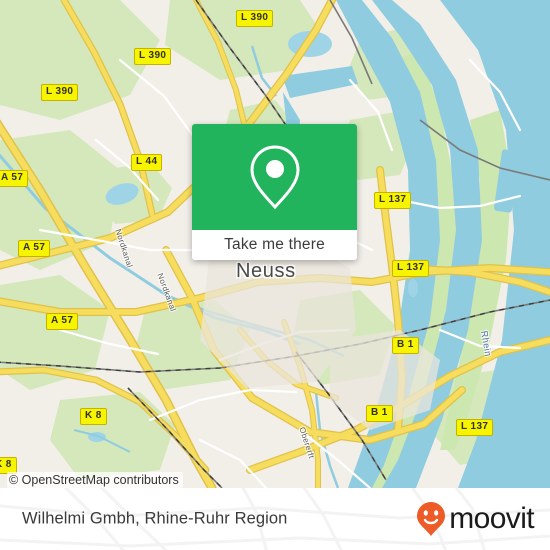 The image size is (550, 550). What do you see at coordinates (95, 480) in the screenshot?
I see `osm-attribution: © OpenStreetMap contributors` at bounding box center [95, 480].